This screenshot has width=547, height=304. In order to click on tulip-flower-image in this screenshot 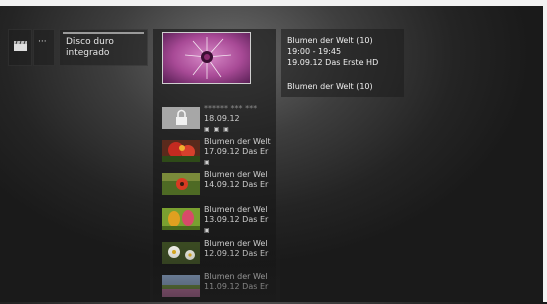, I will do `click(181, 219)`.